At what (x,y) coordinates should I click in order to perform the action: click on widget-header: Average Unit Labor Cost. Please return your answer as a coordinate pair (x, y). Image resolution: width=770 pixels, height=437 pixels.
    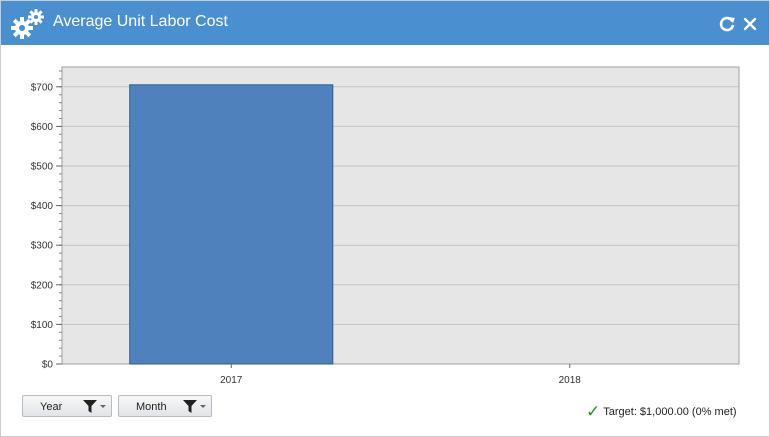
    Looking at the image, I should click on (385, 23).